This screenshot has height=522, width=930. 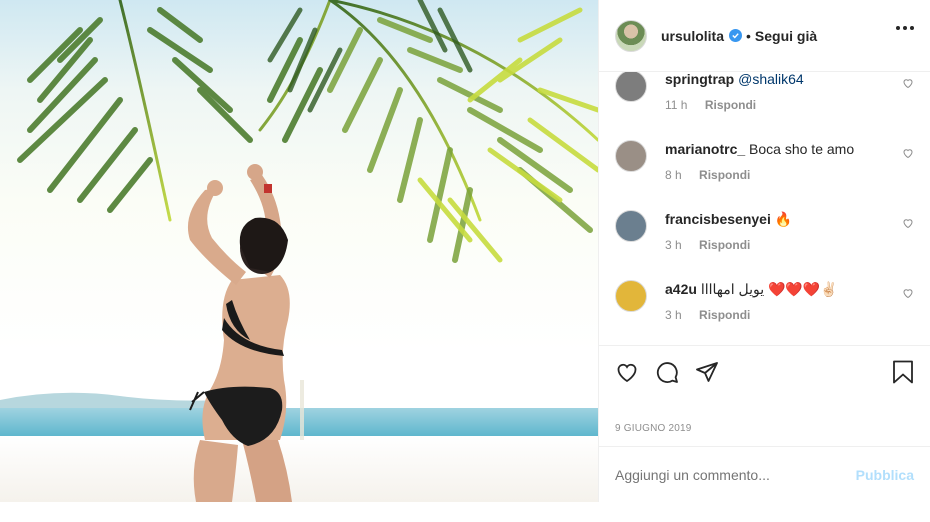 I want to click on comment-username: marianotrc_, so click(x=705, y=149).